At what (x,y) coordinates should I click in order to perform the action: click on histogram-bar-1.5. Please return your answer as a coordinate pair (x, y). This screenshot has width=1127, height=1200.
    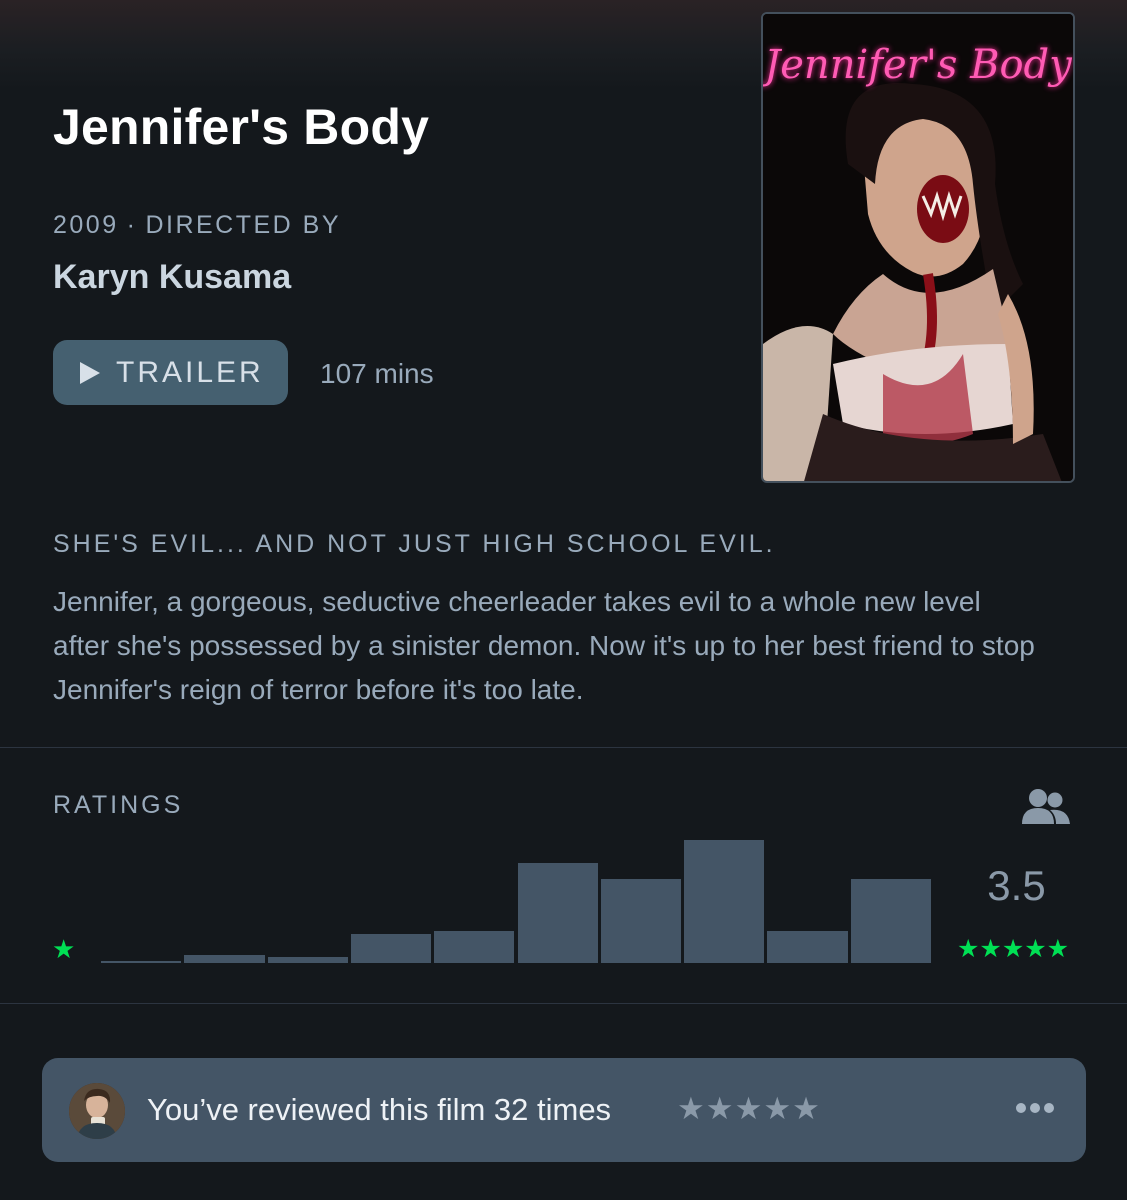
    Looking at the image, I should click on (307, 960).